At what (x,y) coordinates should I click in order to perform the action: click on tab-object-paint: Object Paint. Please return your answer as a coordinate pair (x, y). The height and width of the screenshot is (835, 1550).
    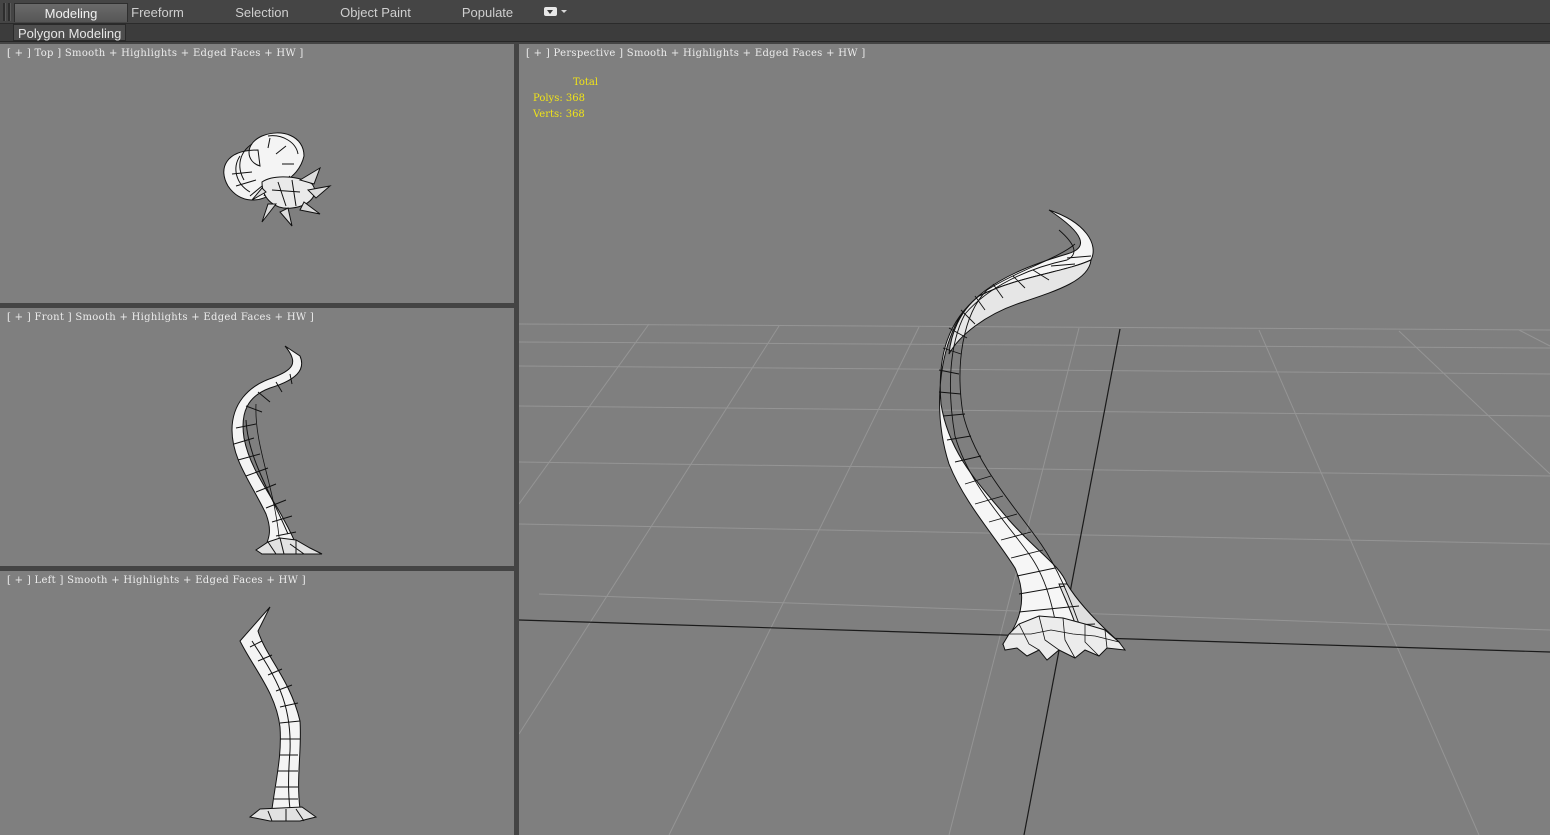
    Looking at the image, I should click on (375, 12).